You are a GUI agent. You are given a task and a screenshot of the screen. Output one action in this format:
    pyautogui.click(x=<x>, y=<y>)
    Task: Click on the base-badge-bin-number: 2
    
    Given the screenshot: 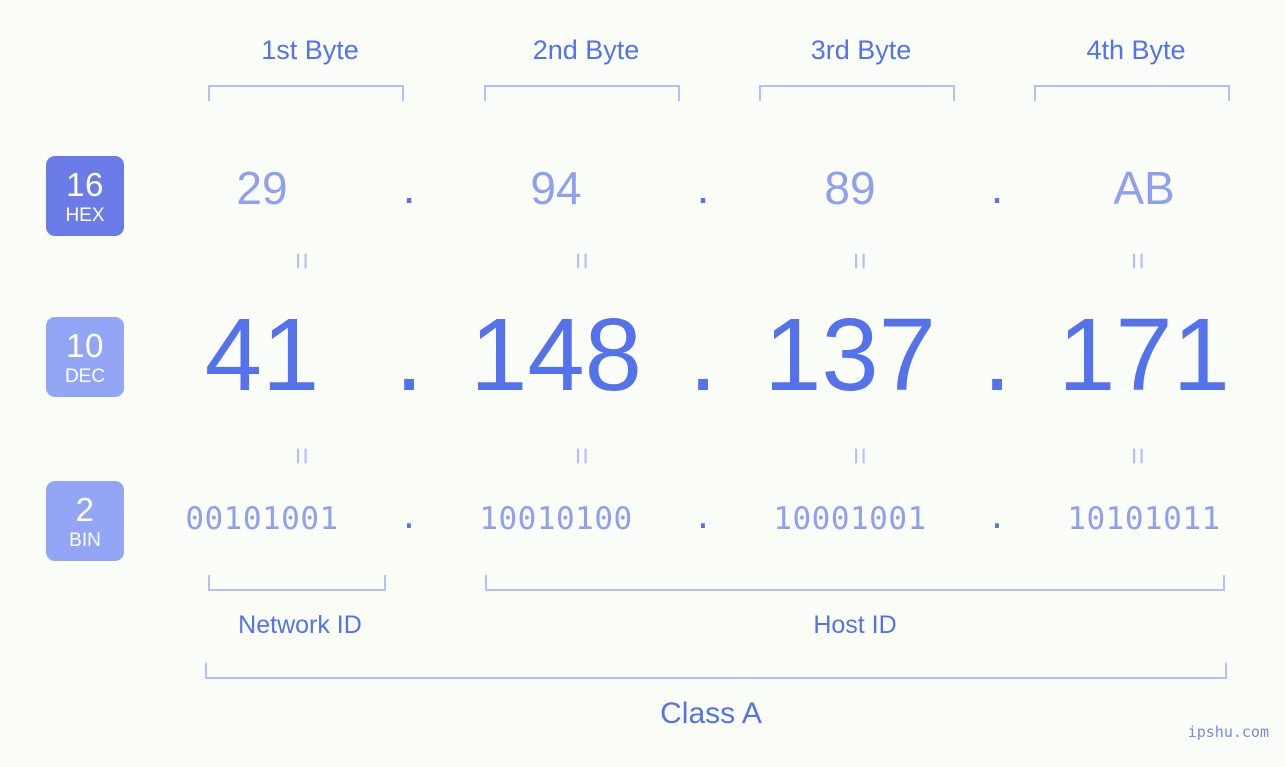 What is the action you would take?
    pyautogui.click(x=85, y=509)
    